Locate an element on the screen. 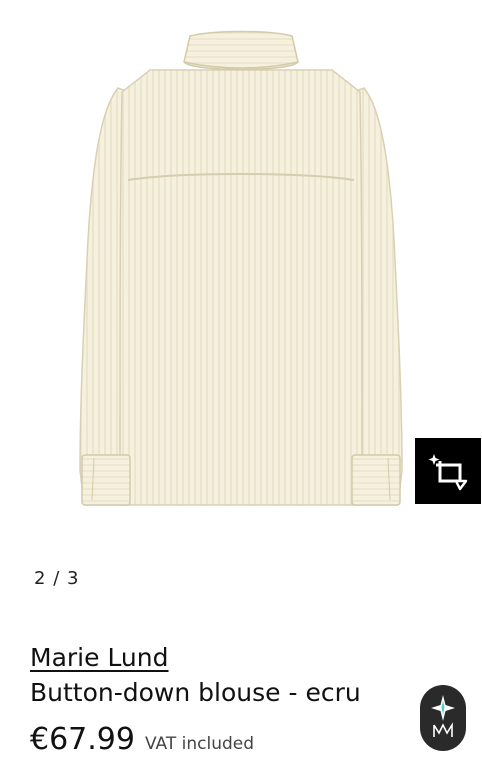 The height and width of the screenshot is (768, 482). crop-frame-sparkle-icon is located at coordinates (448, 471).